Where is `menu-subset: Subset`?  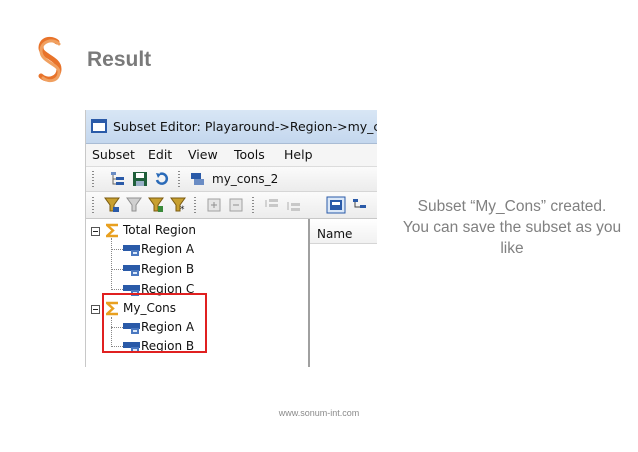 menu-subset: Subset is located at coordinates (113, 154).